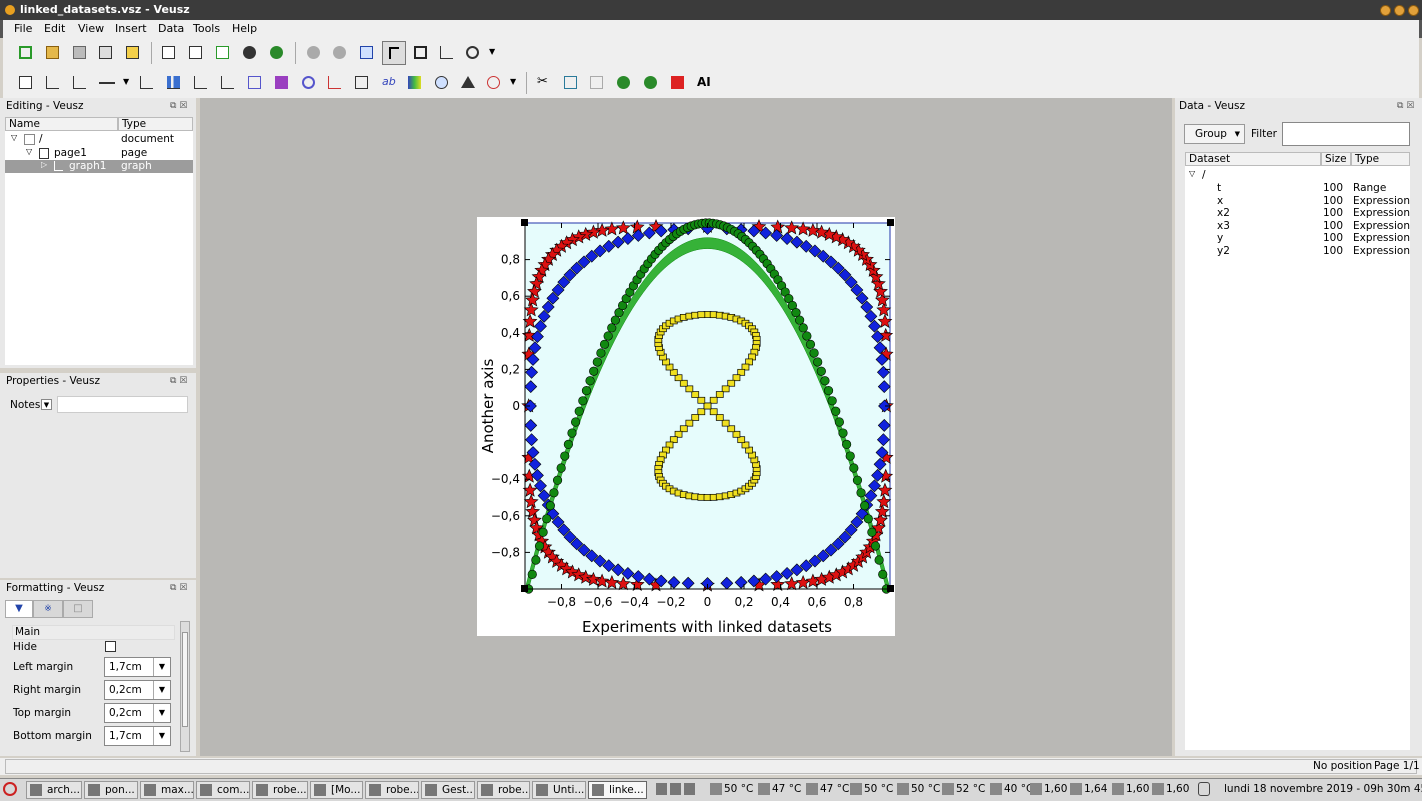  I want to click on dataset-row: y 100 Expression, so click(1297, 238).